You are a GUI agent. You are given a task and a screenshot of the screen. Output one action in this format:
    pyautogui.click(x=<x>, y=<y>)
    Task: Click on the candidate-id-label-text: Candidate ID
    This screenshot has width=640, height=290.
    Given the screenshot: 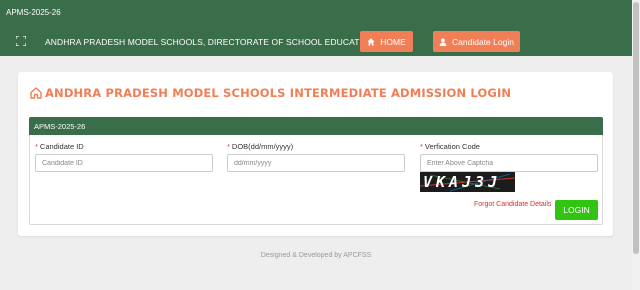 What is the action you would take?
    pyautogui.click(x=61, y=146)
    